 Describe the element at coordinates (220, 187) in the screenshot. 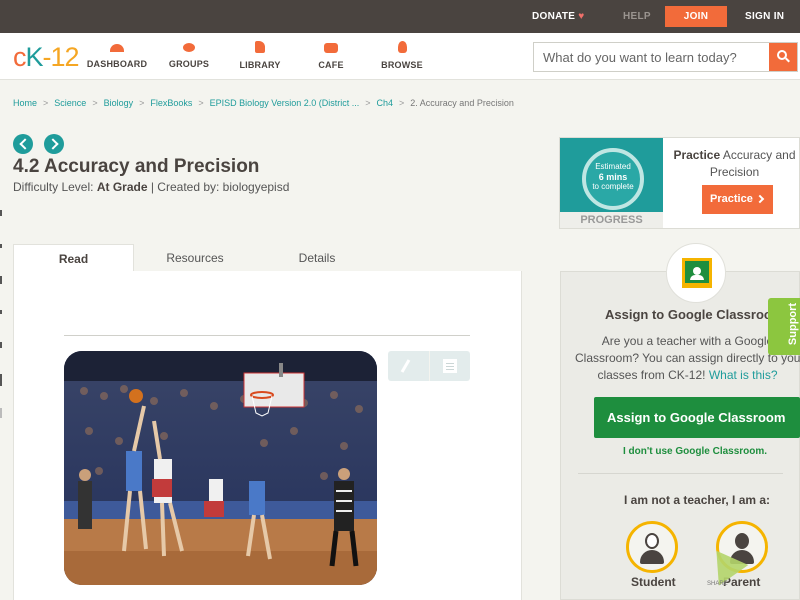

I see `created-by: | Created by: biologyepisd` at that location.